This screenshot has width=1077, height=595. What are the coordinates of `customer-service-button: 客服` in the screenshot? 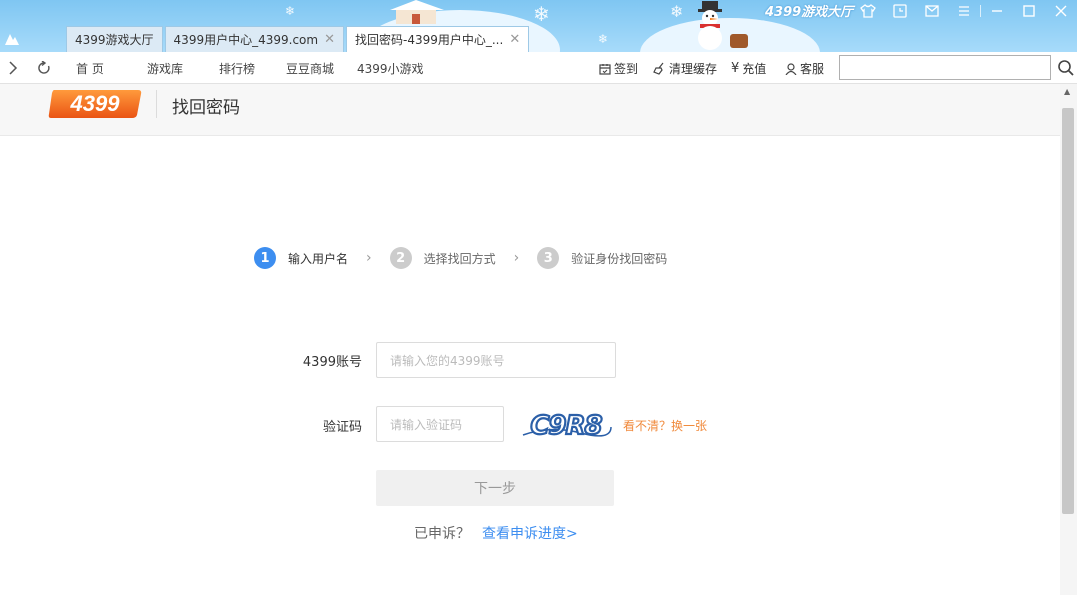 It's located at (804, 68).